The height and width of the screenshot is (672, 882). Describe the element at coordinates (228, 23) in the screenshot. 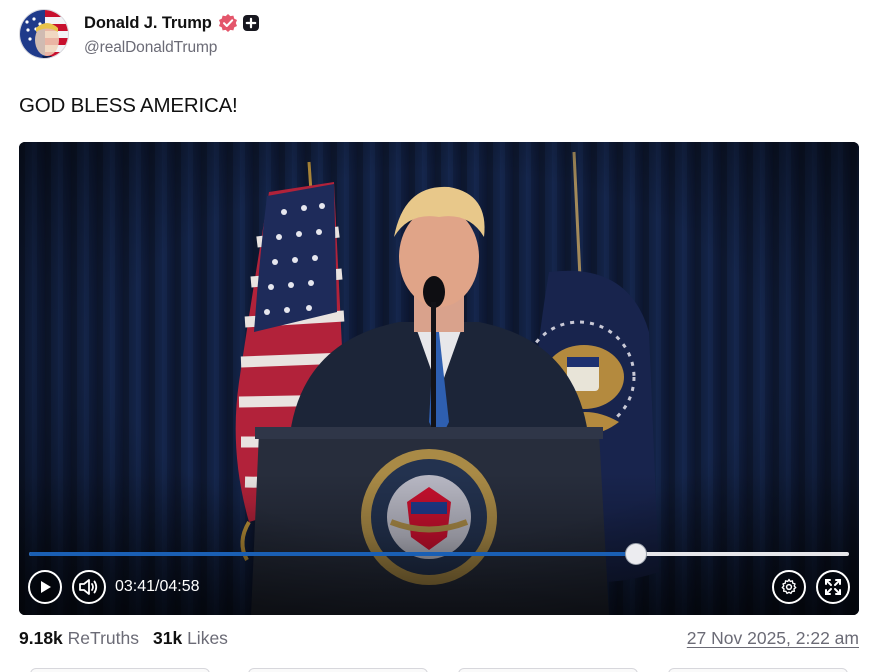

I see `verified-badge-icon` at that location.